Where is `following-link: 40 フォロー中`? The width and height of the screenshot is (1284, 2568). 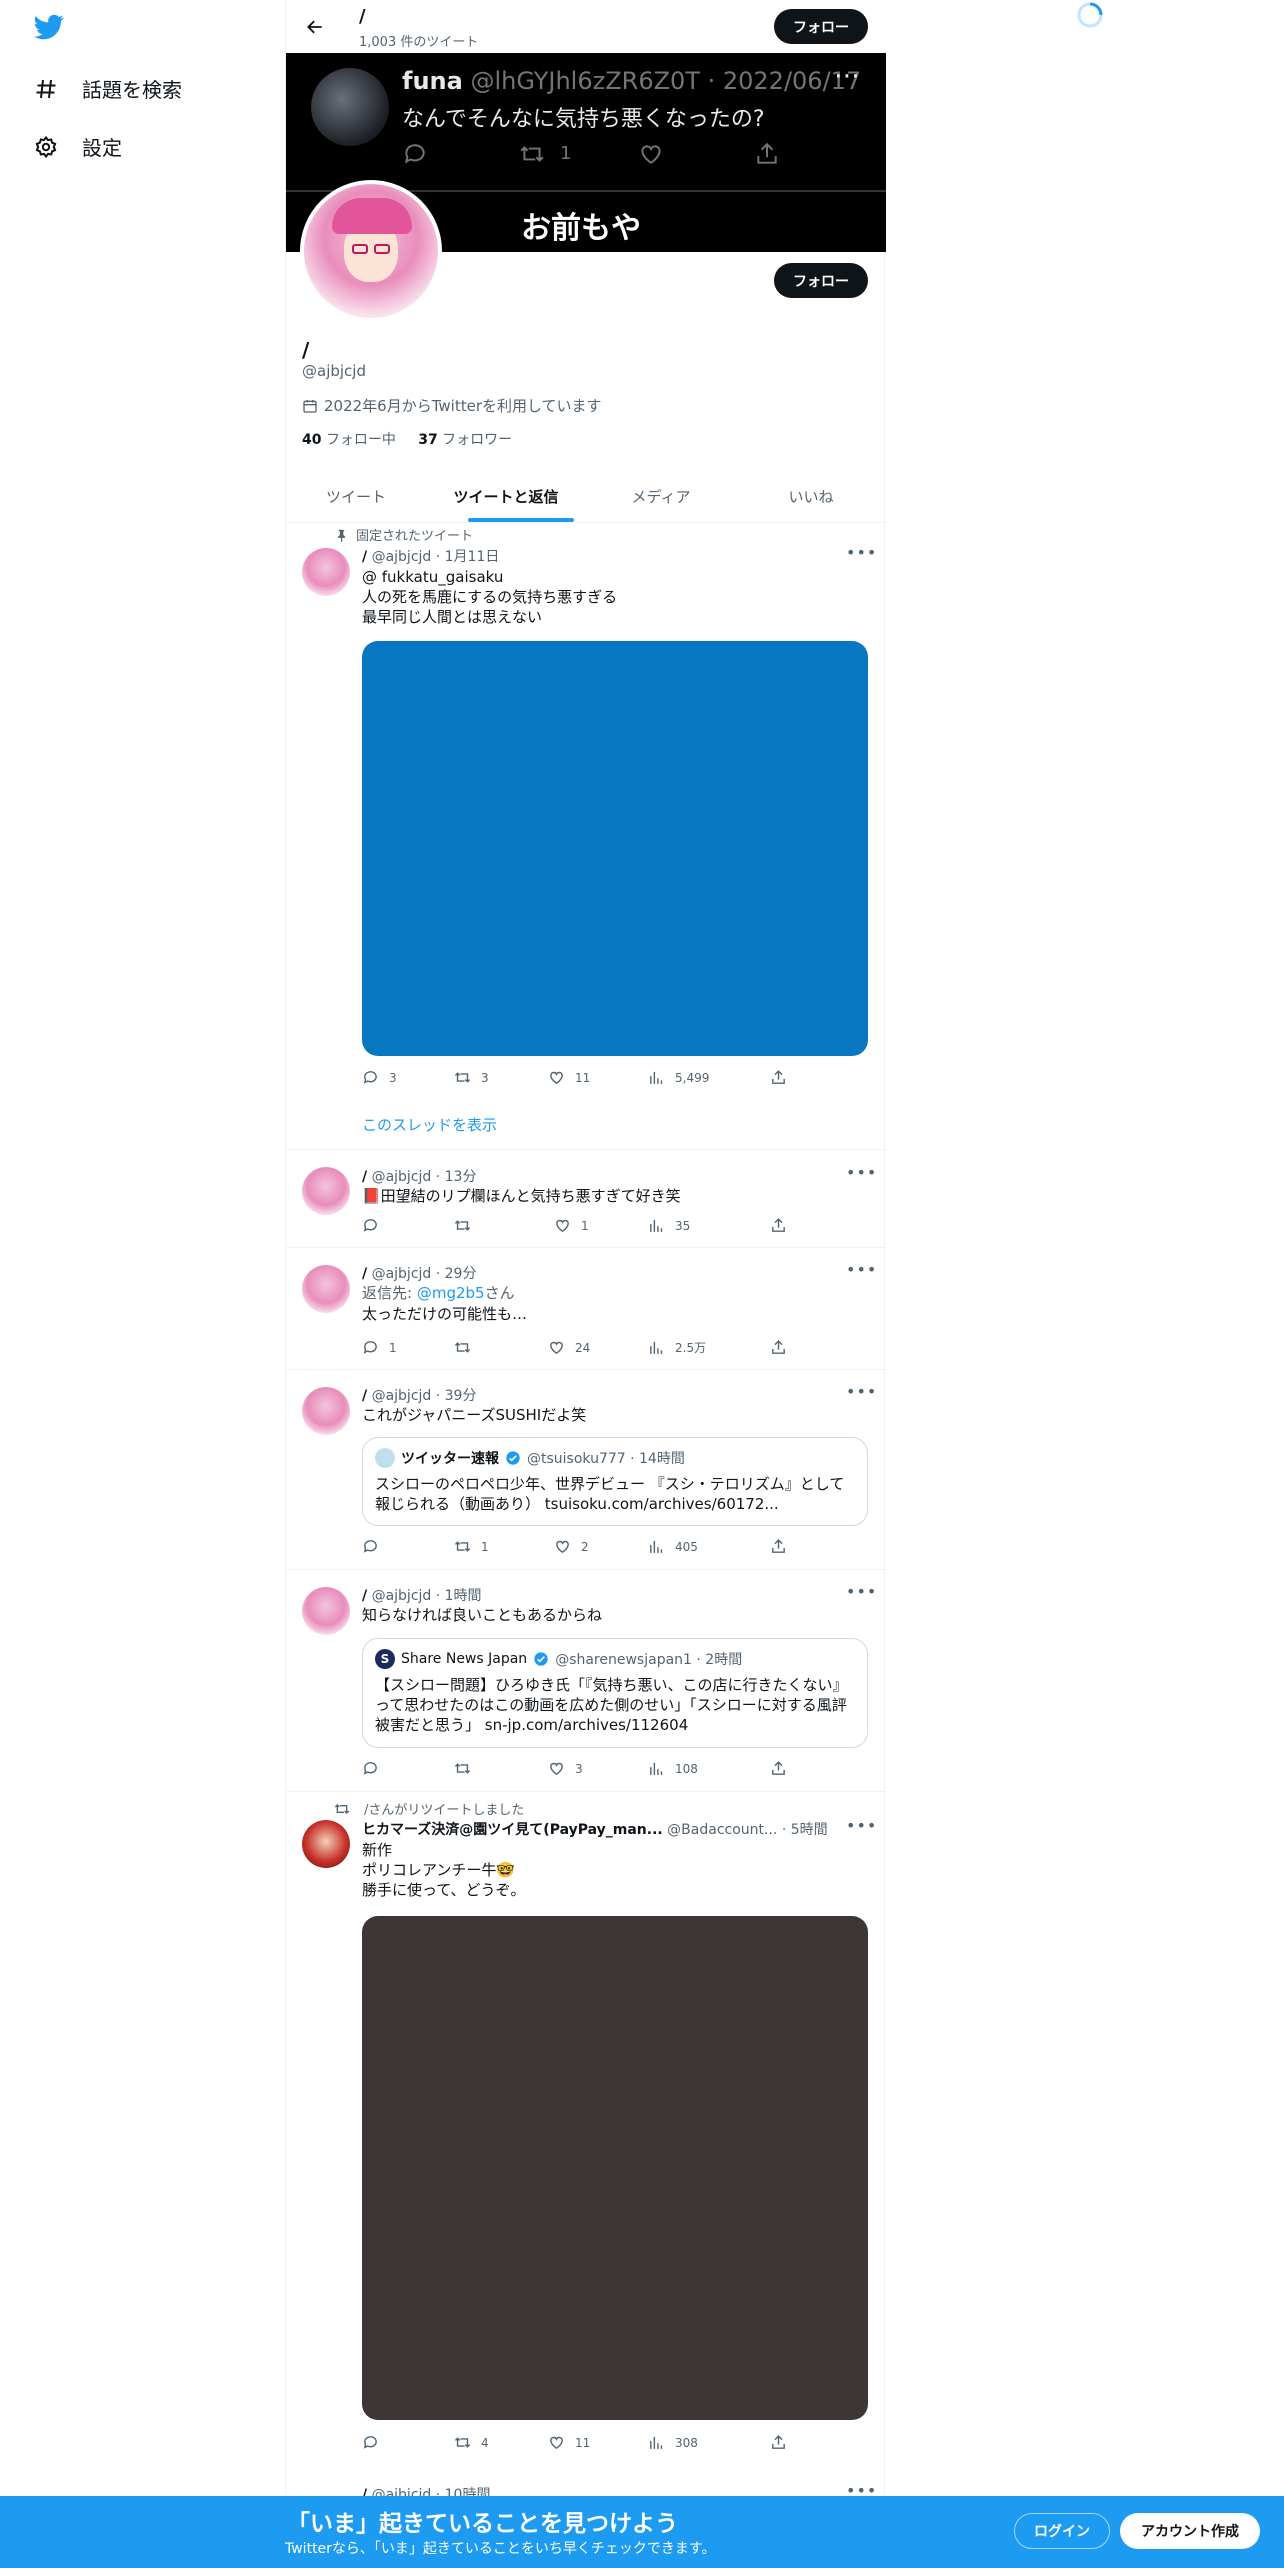
following-link: 40 フォロー中 is located at coordinates (349, 440).